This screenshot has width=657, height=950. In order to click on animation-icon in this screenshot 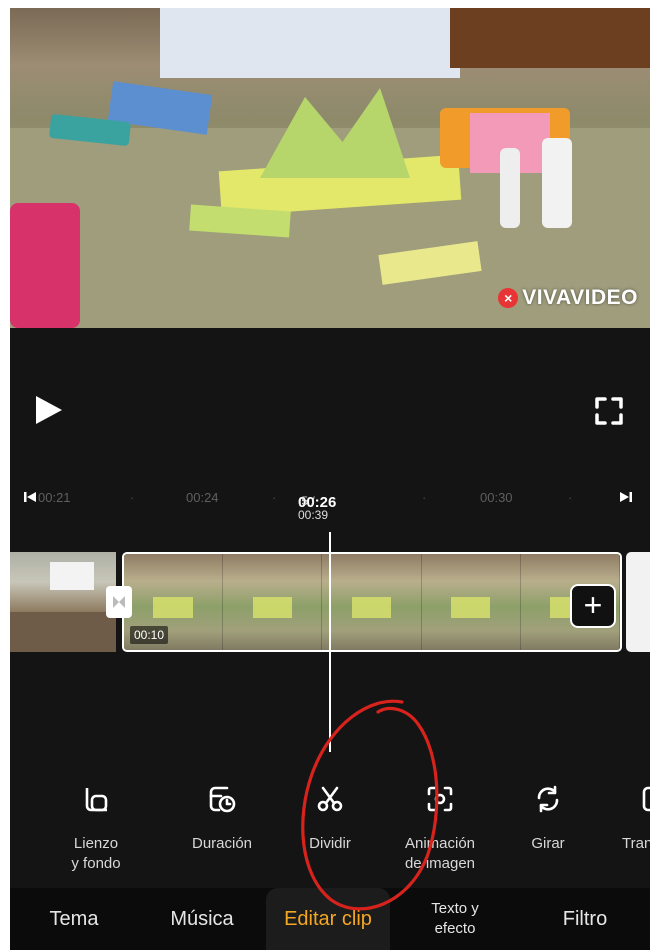, I will do `click(440, 799)`.